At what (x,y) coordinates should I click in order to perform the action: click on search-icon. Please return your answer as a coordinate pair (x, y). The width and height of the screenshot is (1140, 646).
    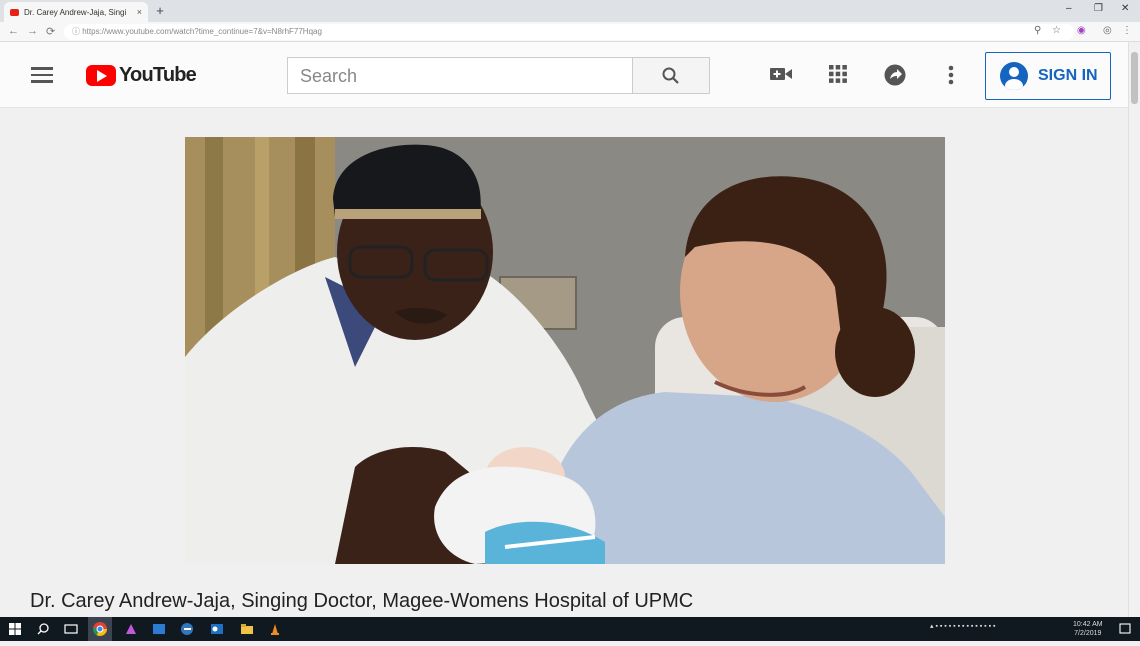
    Looking at the image, I should click on (670, 75).